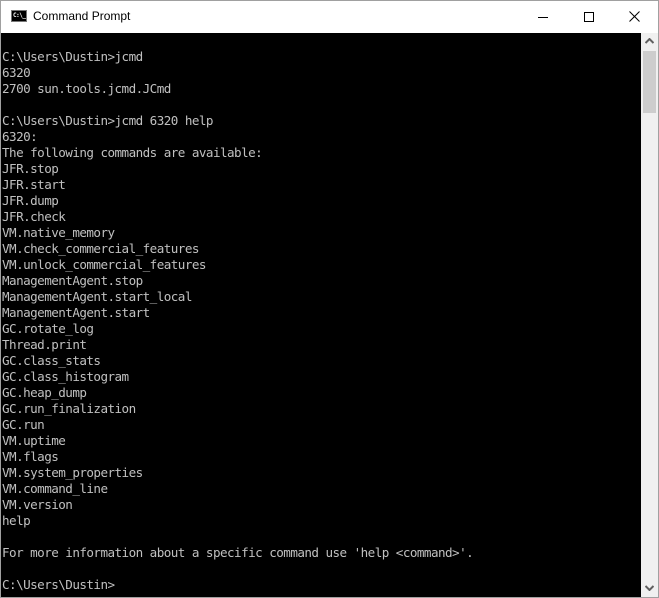 This screenshot has height=598, width=659. I want to click on chevron-up-icon, so click(649, 41).